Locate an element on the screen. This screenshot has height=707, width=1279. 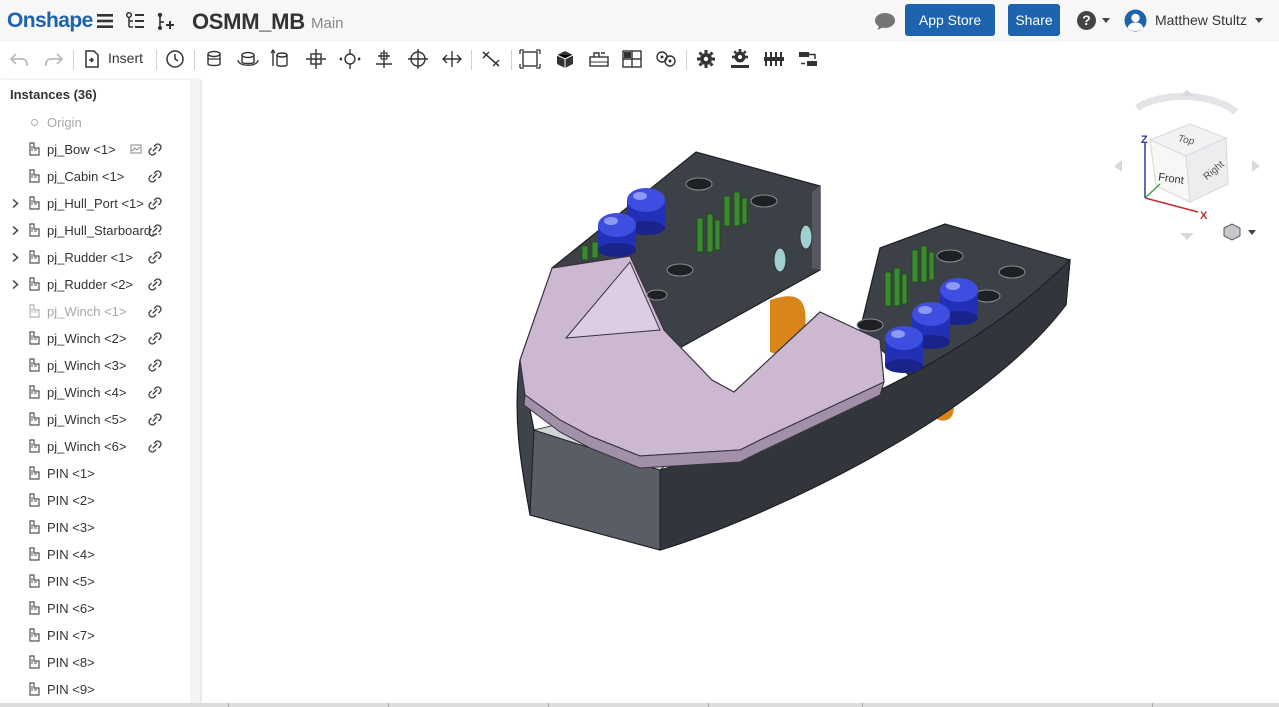
instance-row: PIN <2> is located at coordinates (95, 500).